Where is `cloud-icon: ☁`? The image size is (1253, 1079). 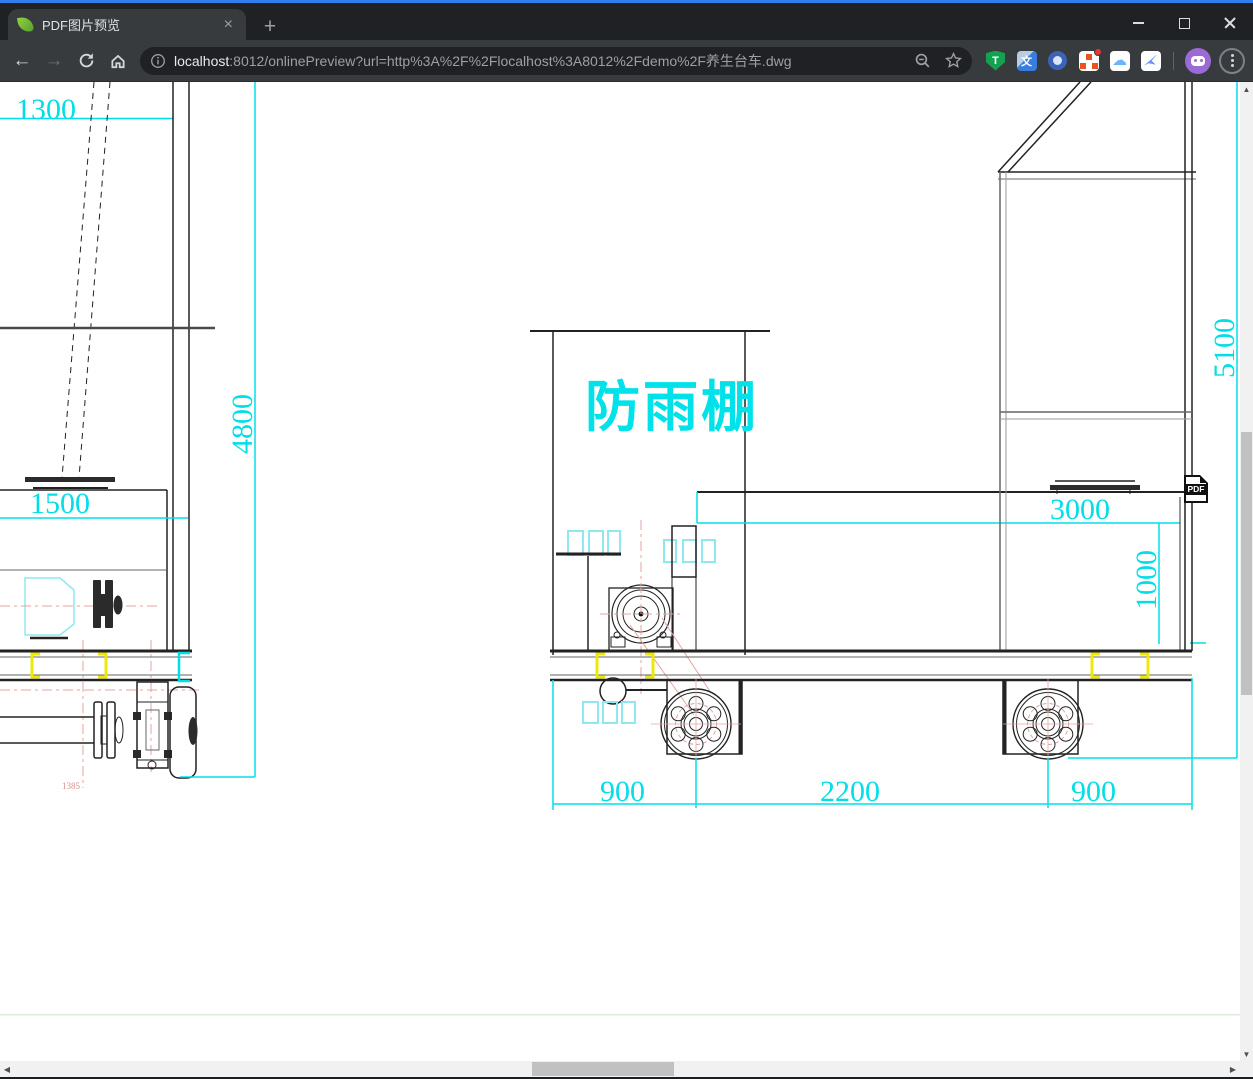
cloud-icon: ☁ is located at coordinates (1119, 60).